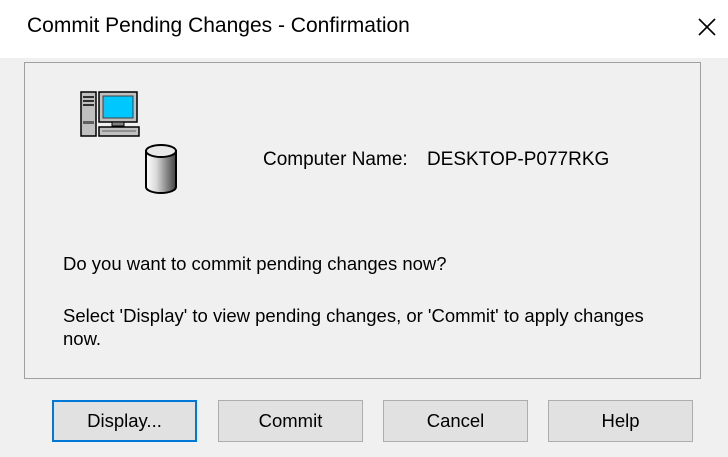  I want to click on computer-name-row: Computer Name: DESKTOP-P077RKG, so click(436, 160).